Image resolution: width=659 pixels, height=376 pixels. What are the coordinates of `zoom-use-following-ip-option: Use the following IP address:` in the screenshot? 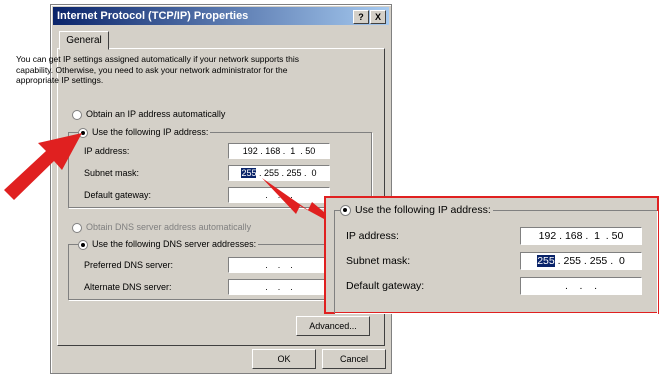 It's located at (416, 210).